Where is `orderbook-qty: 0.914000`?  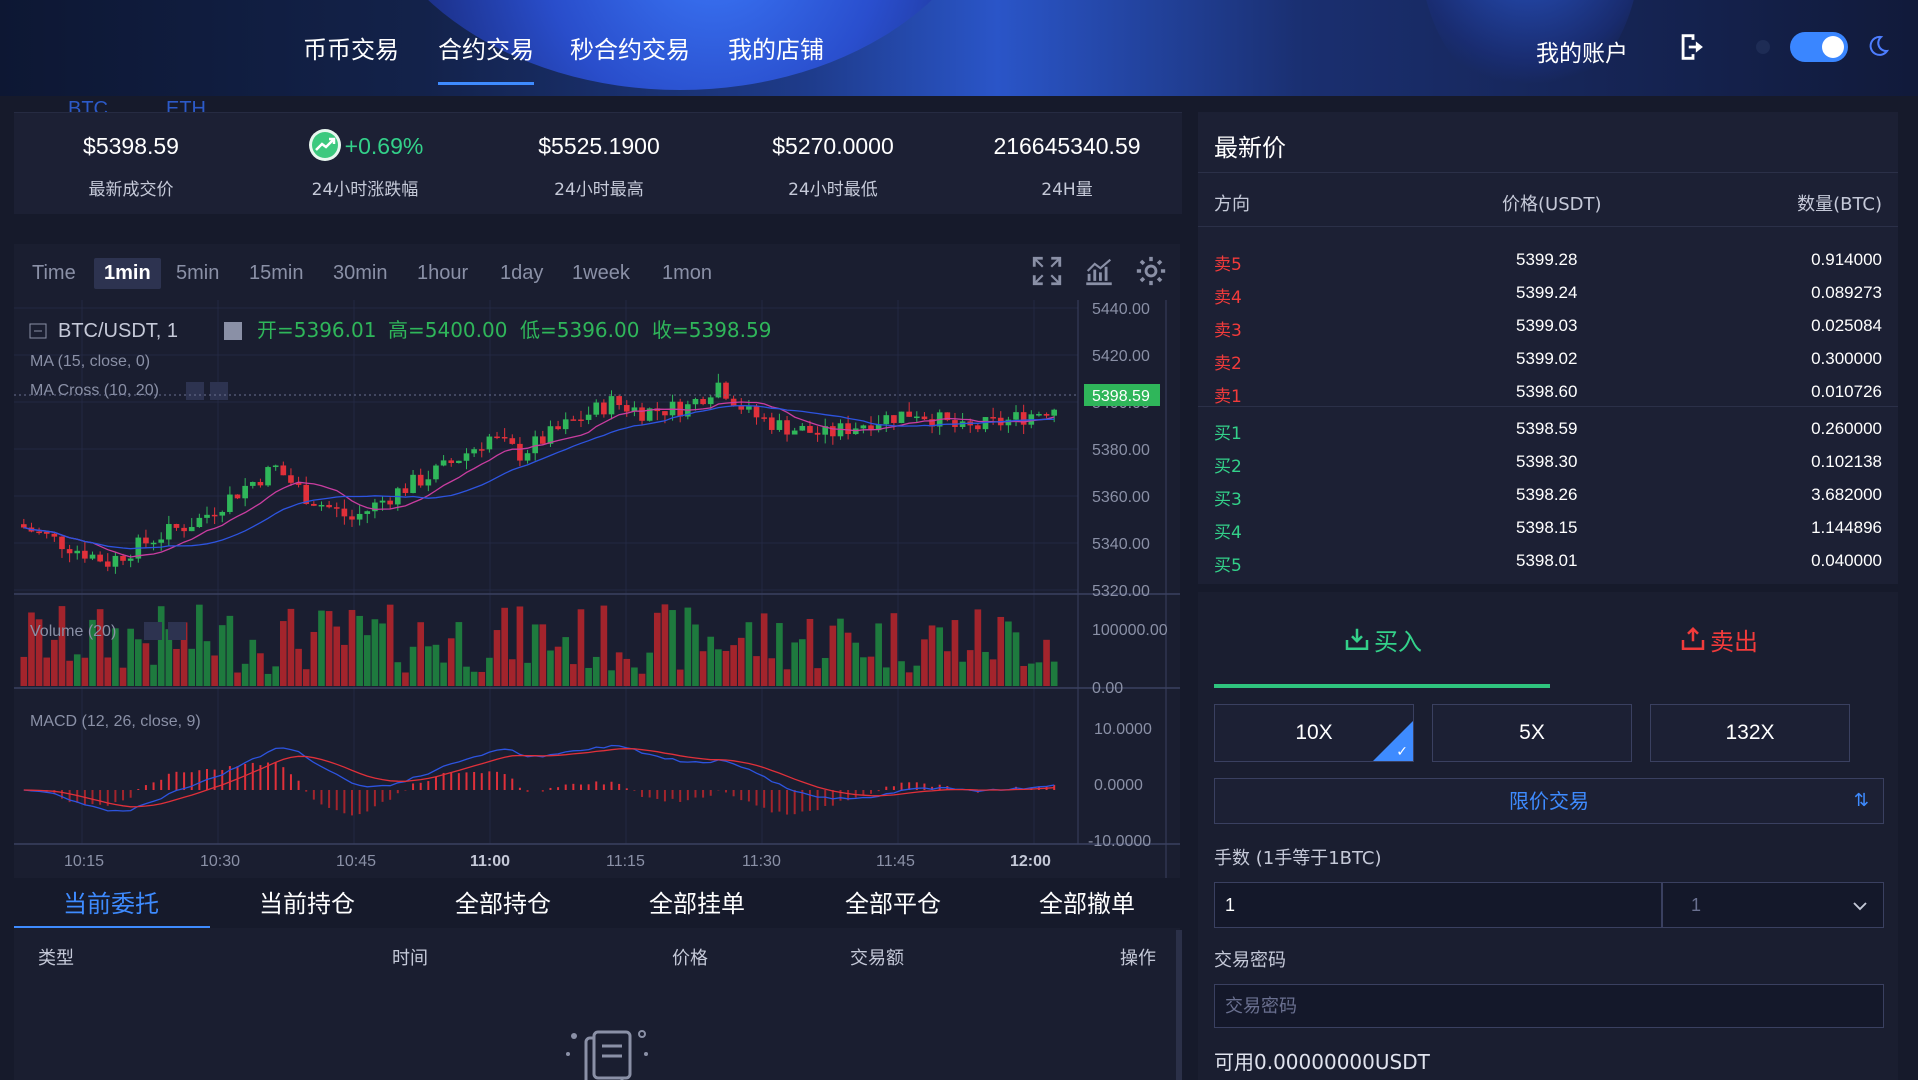
orderbook-qty: 0.914000 is located at coordinates (1846, 259).